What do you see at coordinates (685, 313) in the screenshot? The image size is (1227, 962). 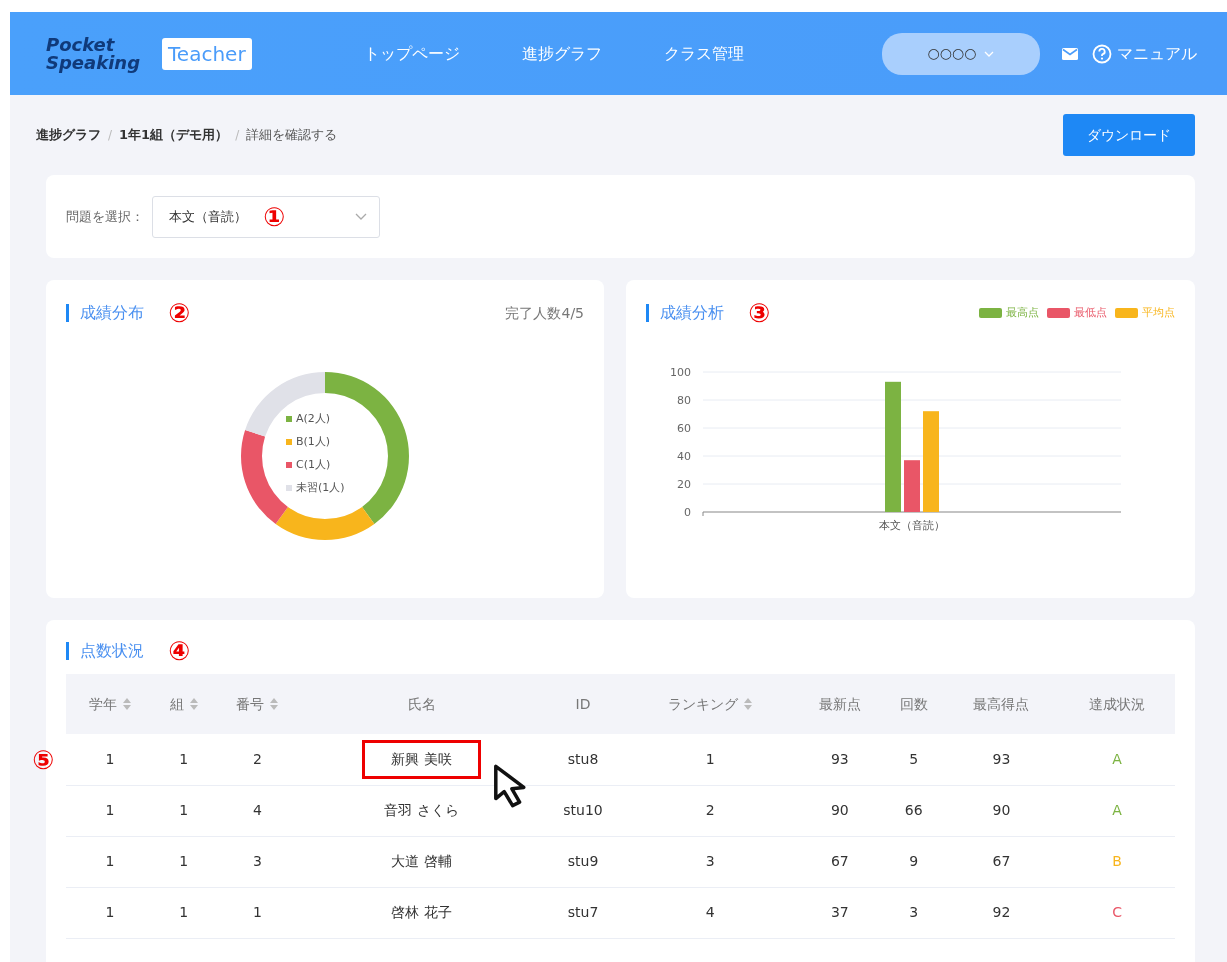 I see `panel-title: 成績分析` at bounding box center [685, 313].